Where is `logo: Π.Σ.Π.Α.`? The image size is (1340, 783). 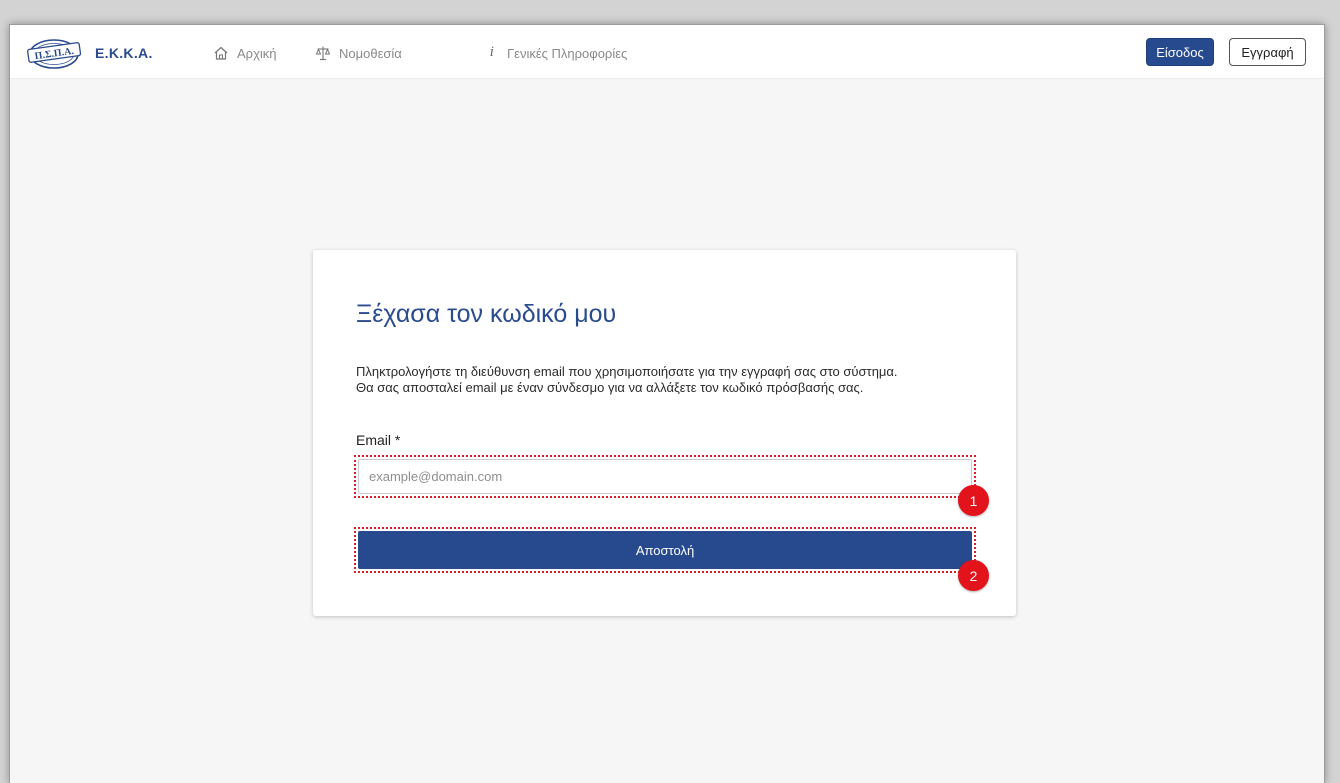 logo: Π.Σ.Π.Α. is located at coordinates (54, 53).